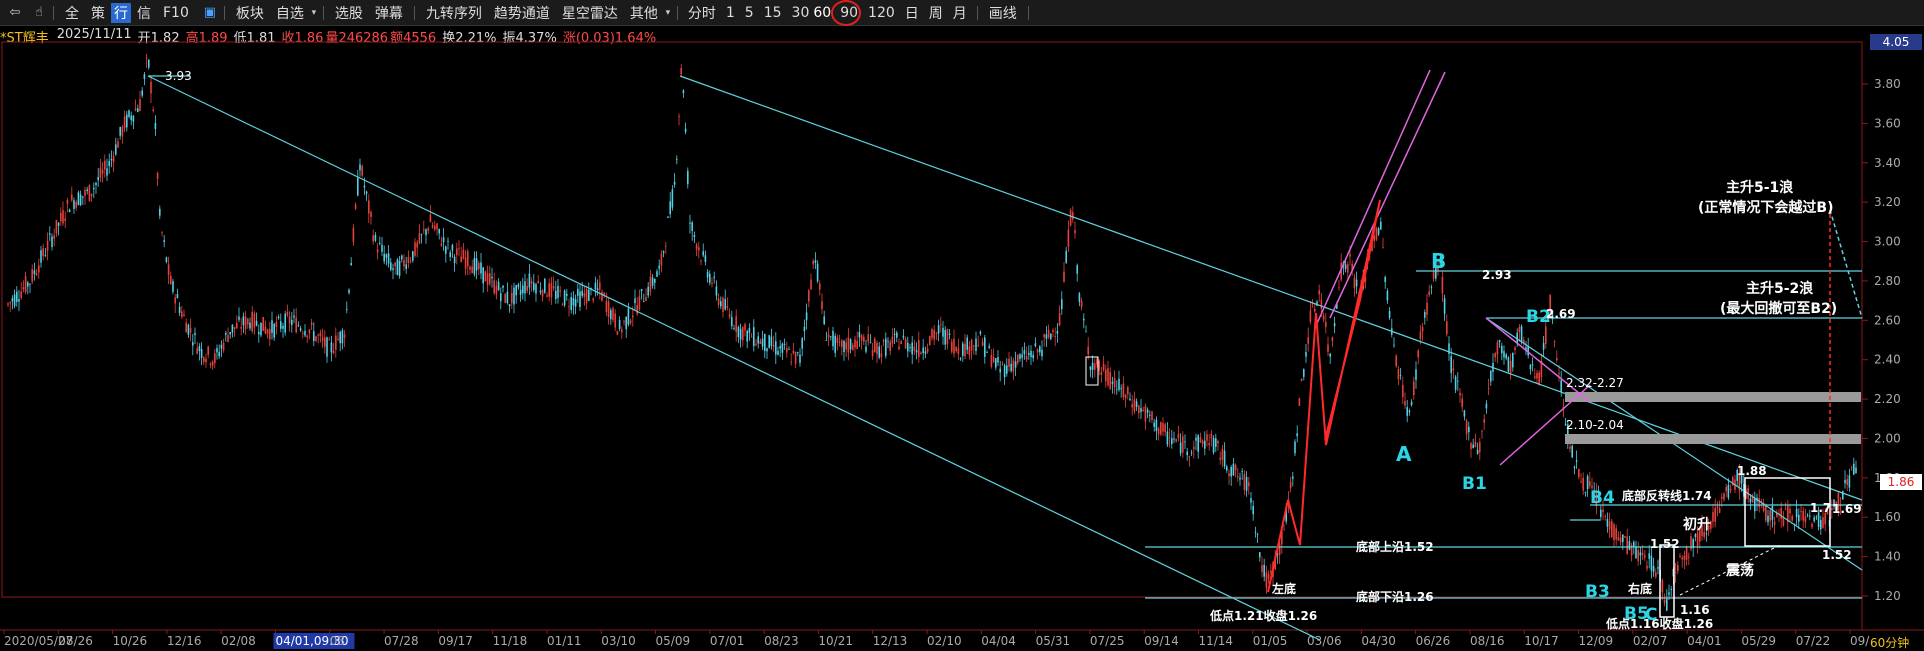 The width and height of the screenshot is (1924, 651). I want to click on y-tick-label: 1.60, so click(1887, 517).